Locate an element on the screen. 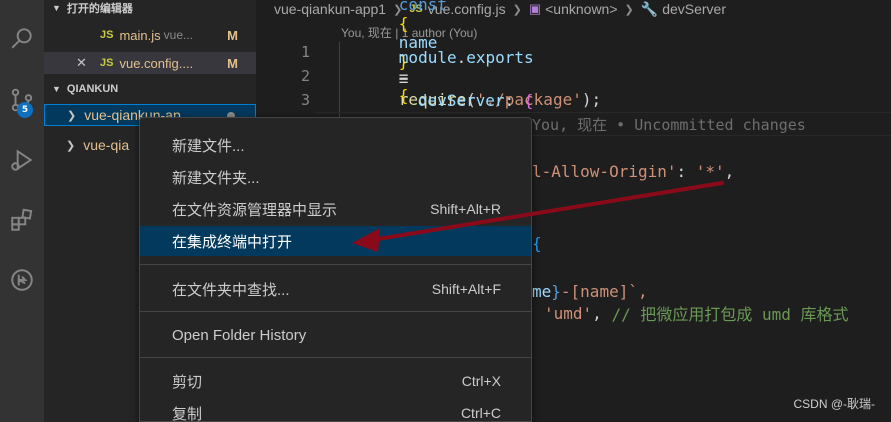 The height and width of the screenshot is (422, 891). menu-item-reveal-in-explorer: 在文件资源管理器中显示 Shift+Alt+R is located at coordinates (335, 209).